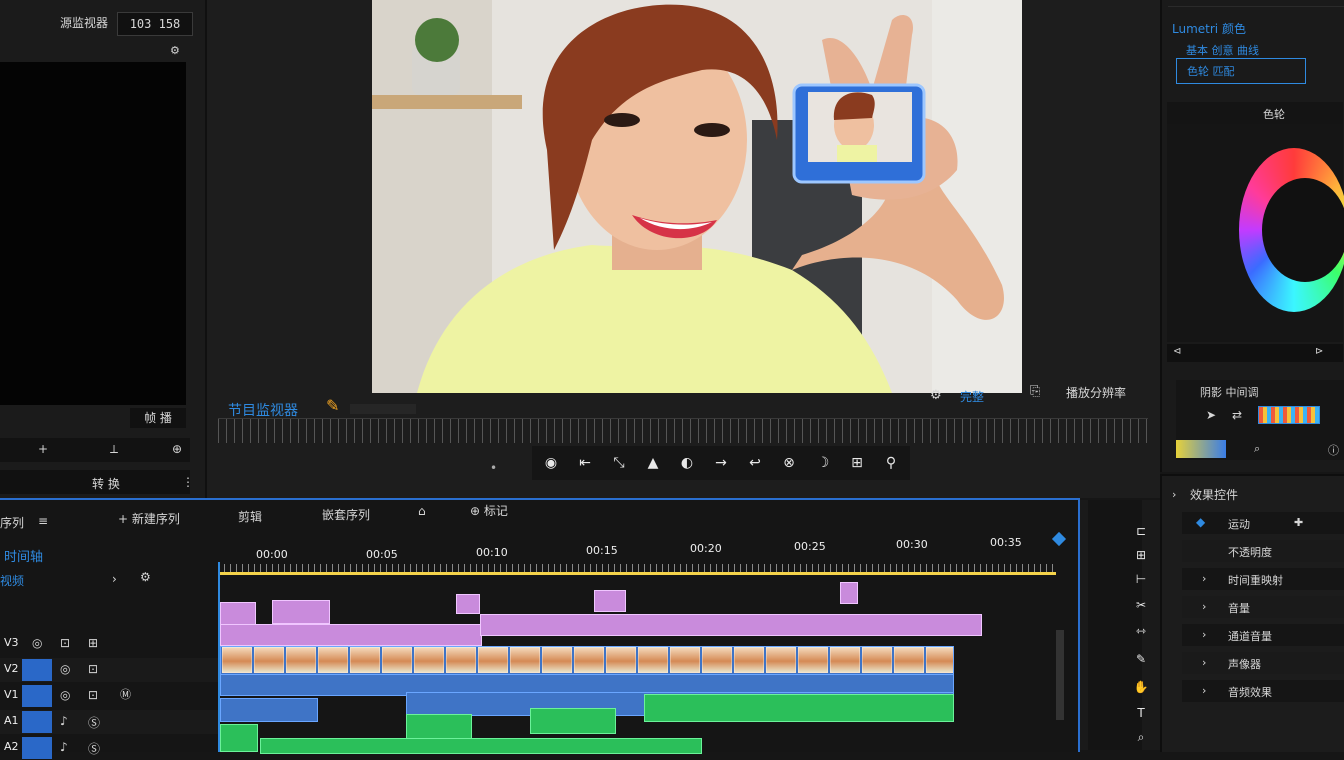 This screenshot has width=1344, height=760. What do you see at coordinates (1255, 353) in the screenshot?
I see `color-slider: ⊲ ⊳` at bounding box center [1255, 353].